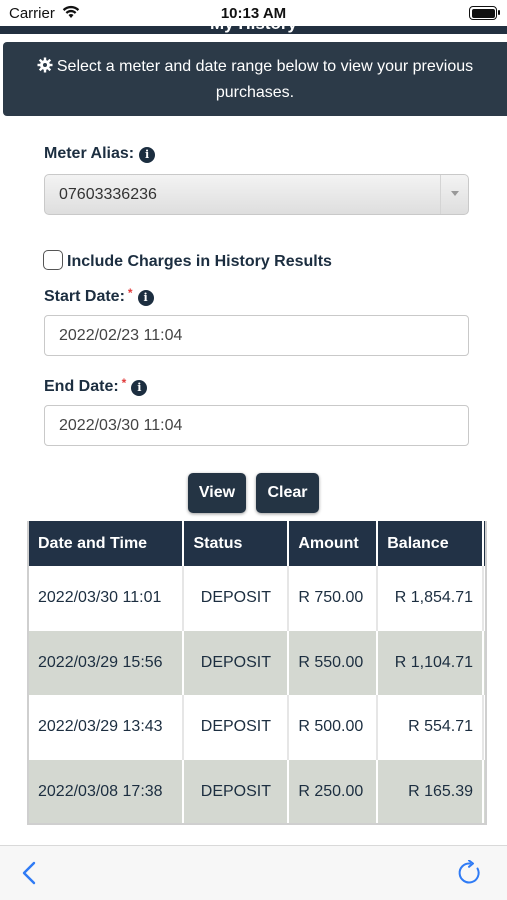 The width and height of the screenshot is (507, 900). Describe the element at coordinates (84, 296) in the screenshot. I see `start-date-label-text: Start Date:` at that location.